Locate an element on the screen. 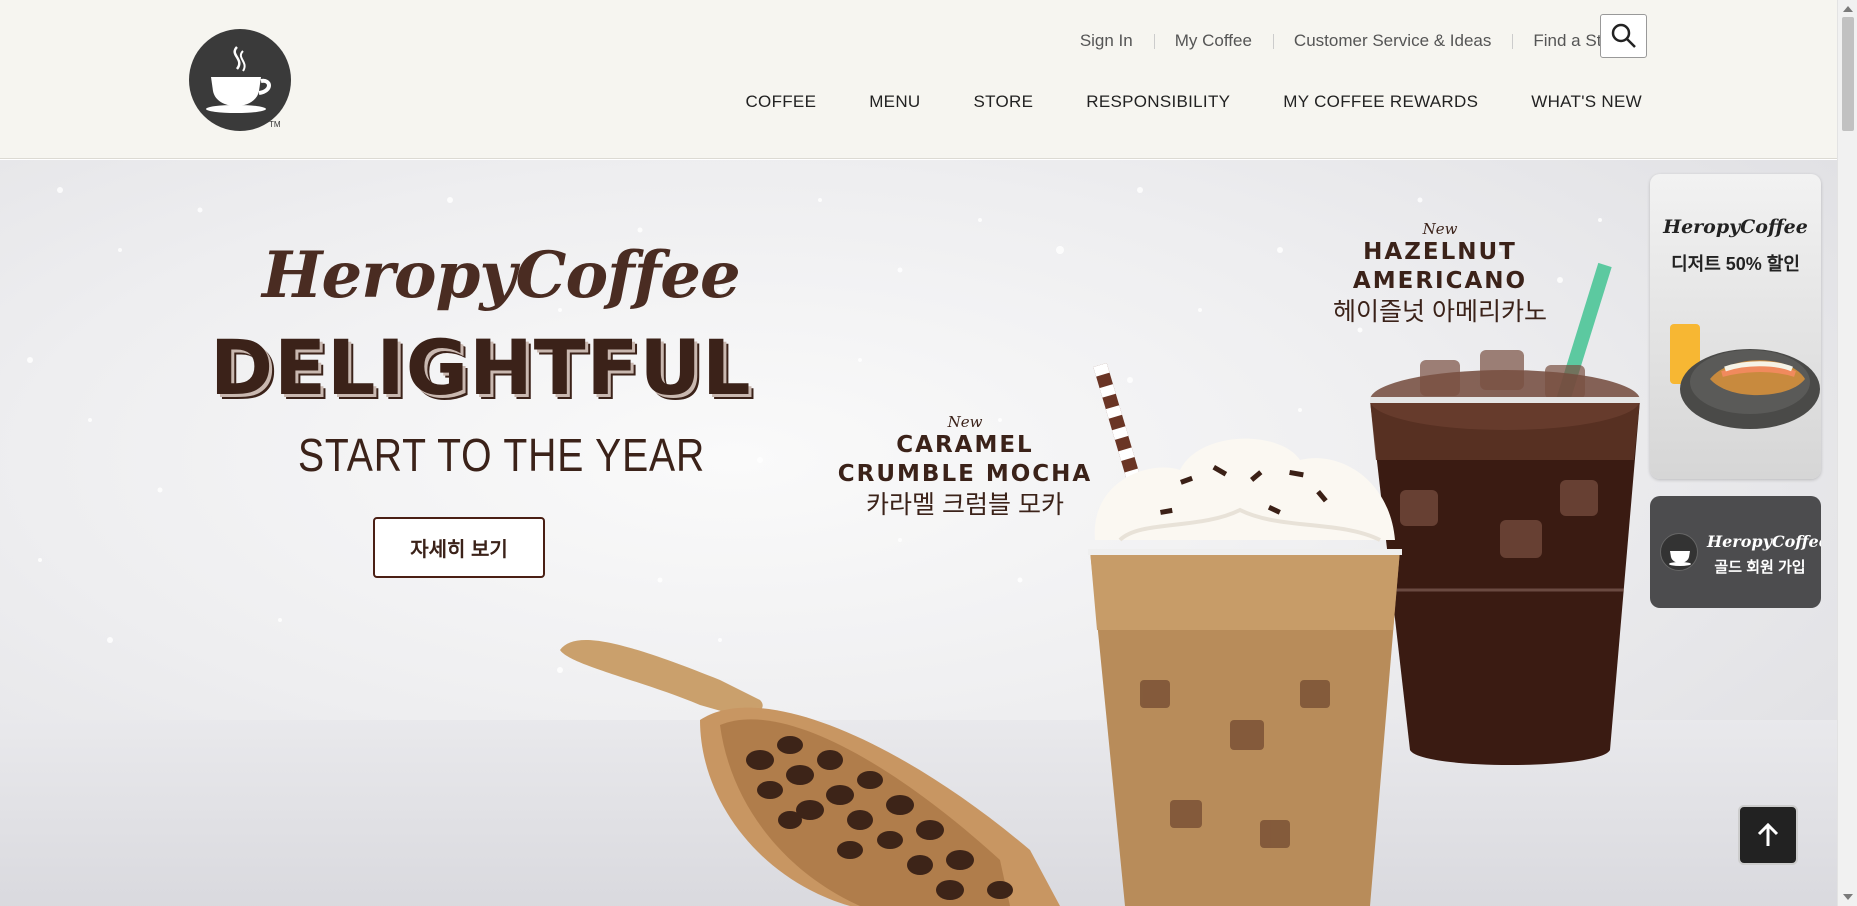 Image resolution: width=1857 pixels, height=906 pixels. search-button is located at coordinates (1623, 36).